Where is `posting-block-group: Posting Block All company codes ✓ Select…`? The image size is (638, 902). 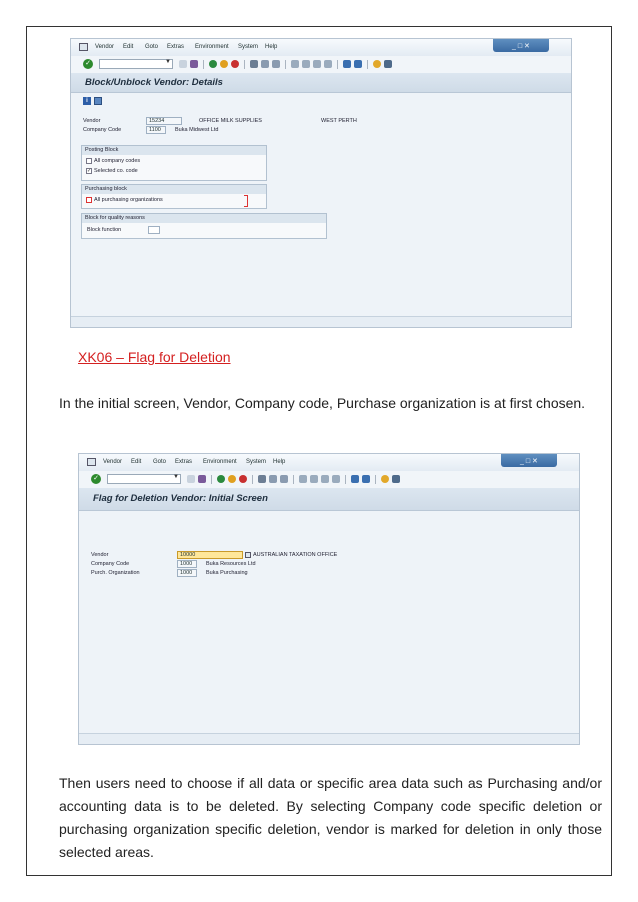 posting-block-group: Posting Block All company codes ✓ Select… is located at coordinates (174, 163).